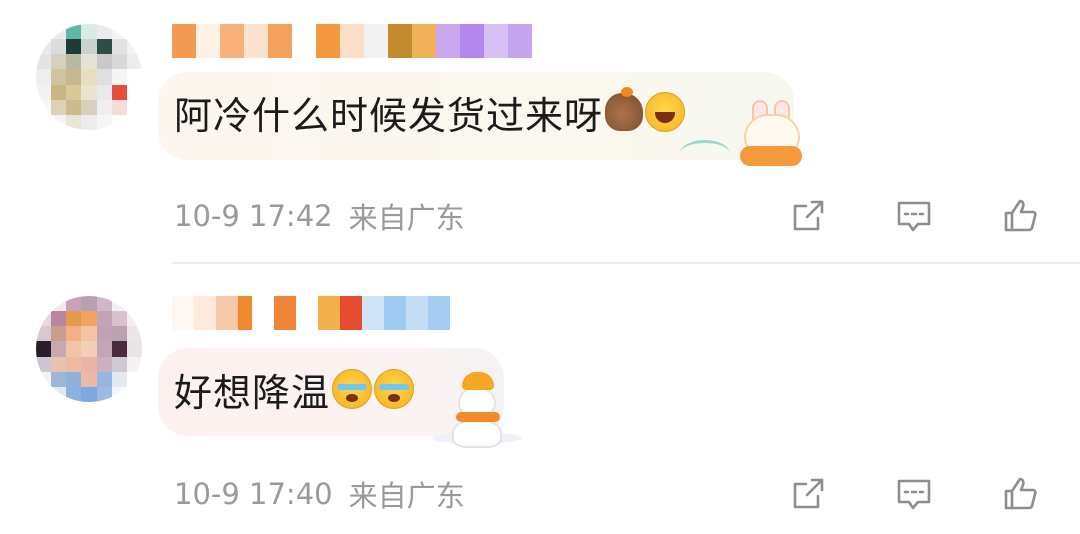  What do you see at coordinates (477, 409) in the screenshot?
I see `snowman-sticker-icon` at bounding box center [477, 409].